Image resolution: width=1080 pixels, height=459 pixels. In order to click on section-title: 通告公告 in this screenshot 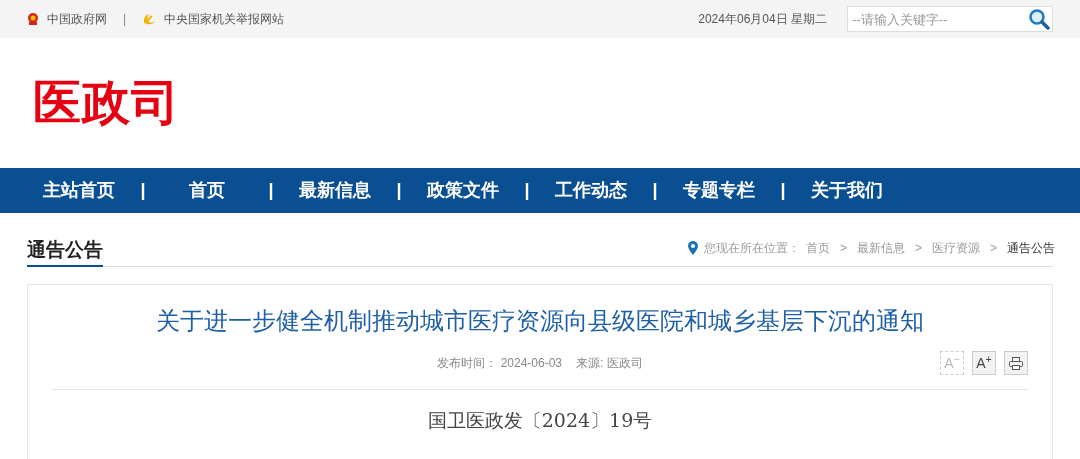, I will do `click(65, 251)`.